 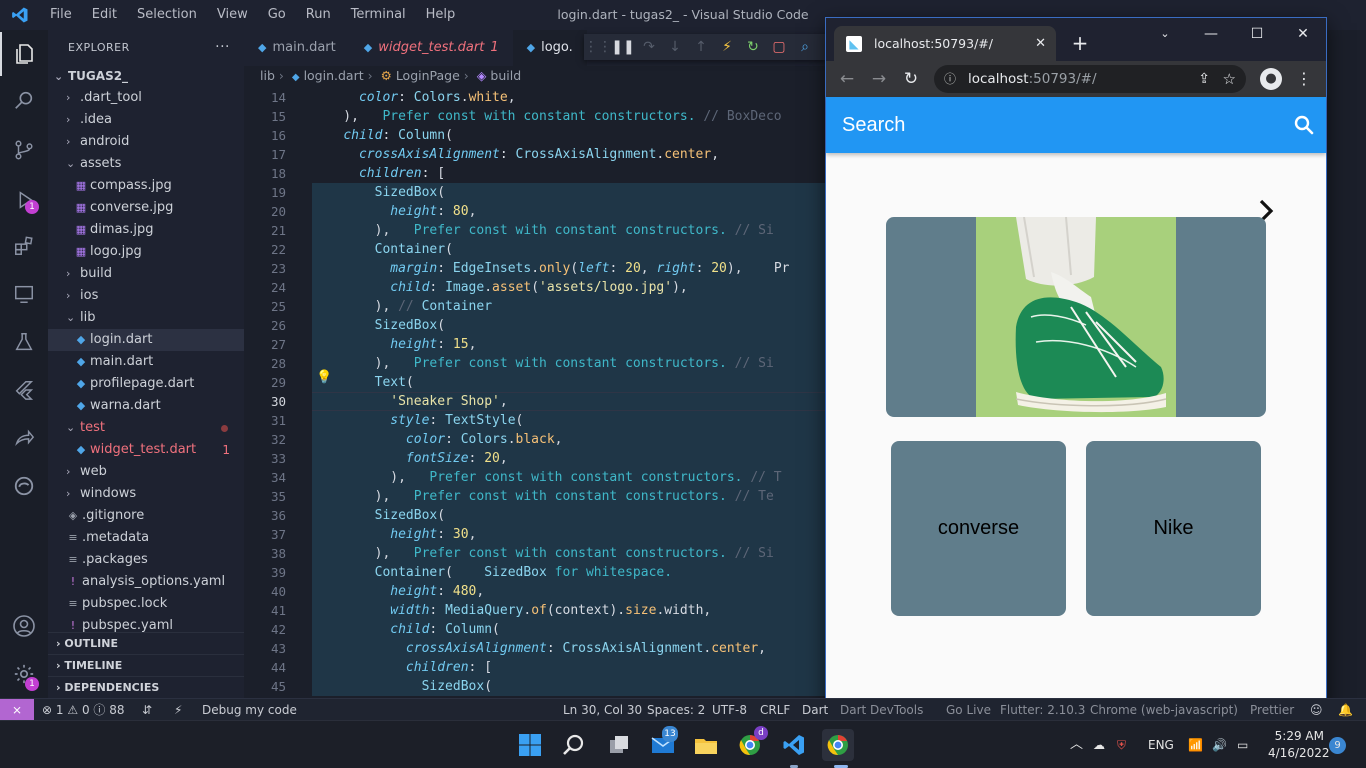 I want to click on outline-section: › OUTLINE, so click(x=146, y=643).